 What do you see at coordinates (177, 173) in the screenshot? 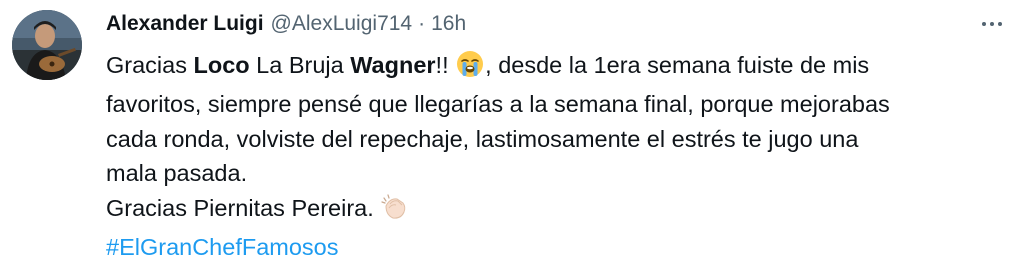
I see `tweet-line-4: mala pasada.` at bounding box center [177, 173].